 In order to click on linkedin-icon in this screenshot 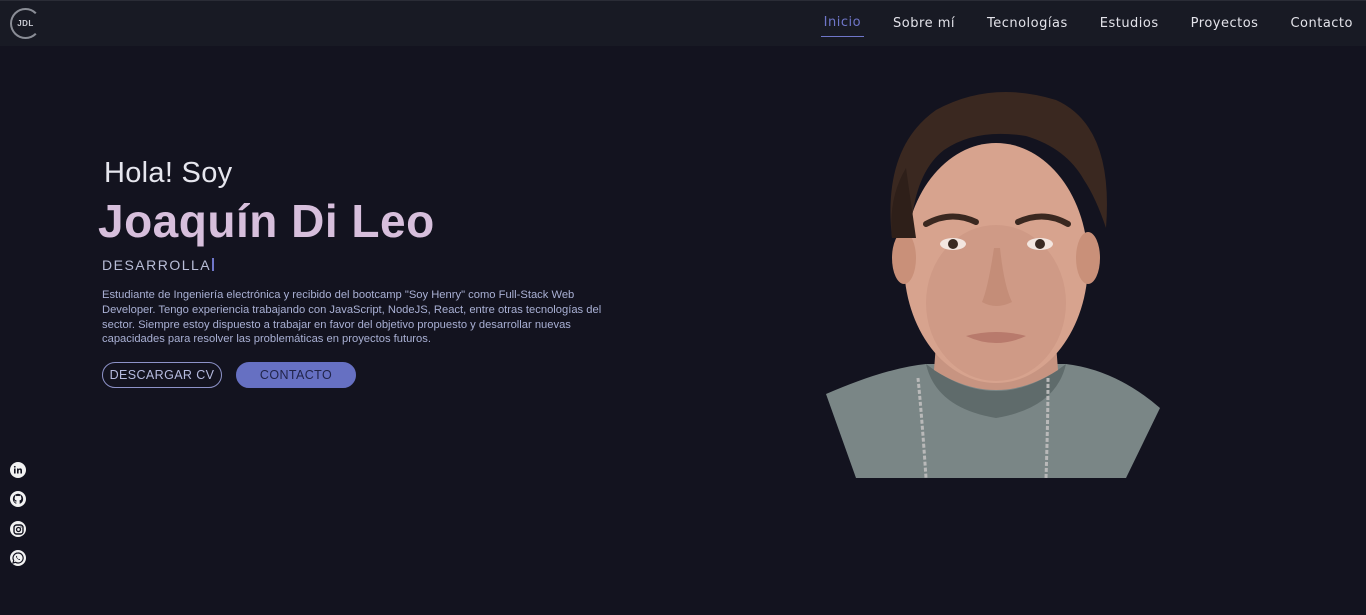, I will do `click(18, 470)`.